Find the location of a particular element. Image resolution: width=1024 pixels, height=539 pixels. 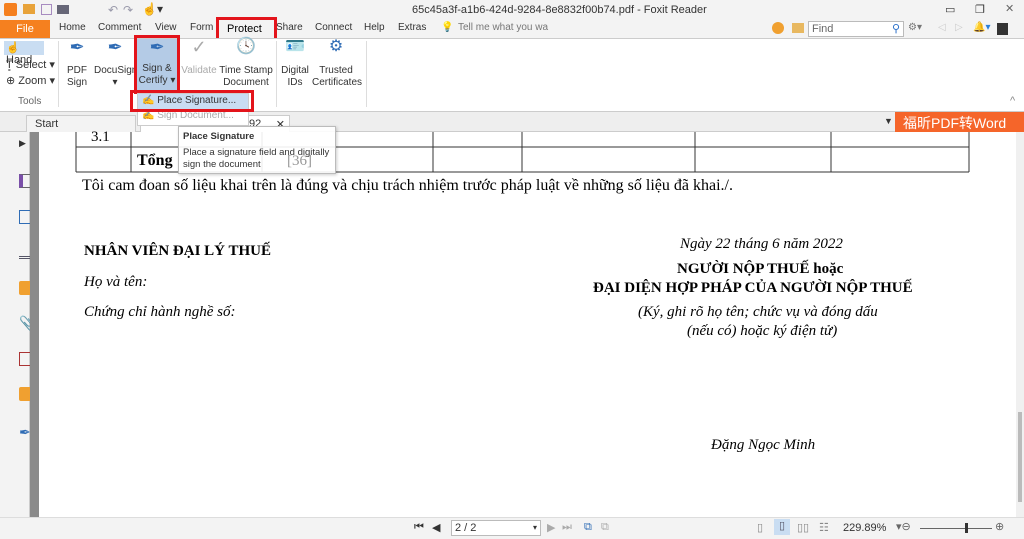

taxpayer-title: NGƯỜI NỘP THUẾ hoặc is located at coordinates (760, 269).